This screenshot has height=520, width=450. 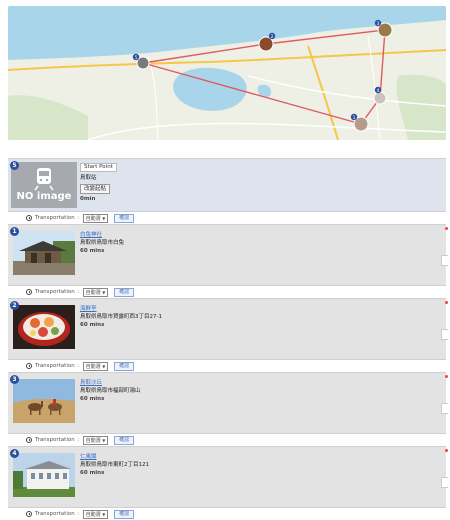 I want to click on spot-number-badge: 3, so click(x=14, y=379).